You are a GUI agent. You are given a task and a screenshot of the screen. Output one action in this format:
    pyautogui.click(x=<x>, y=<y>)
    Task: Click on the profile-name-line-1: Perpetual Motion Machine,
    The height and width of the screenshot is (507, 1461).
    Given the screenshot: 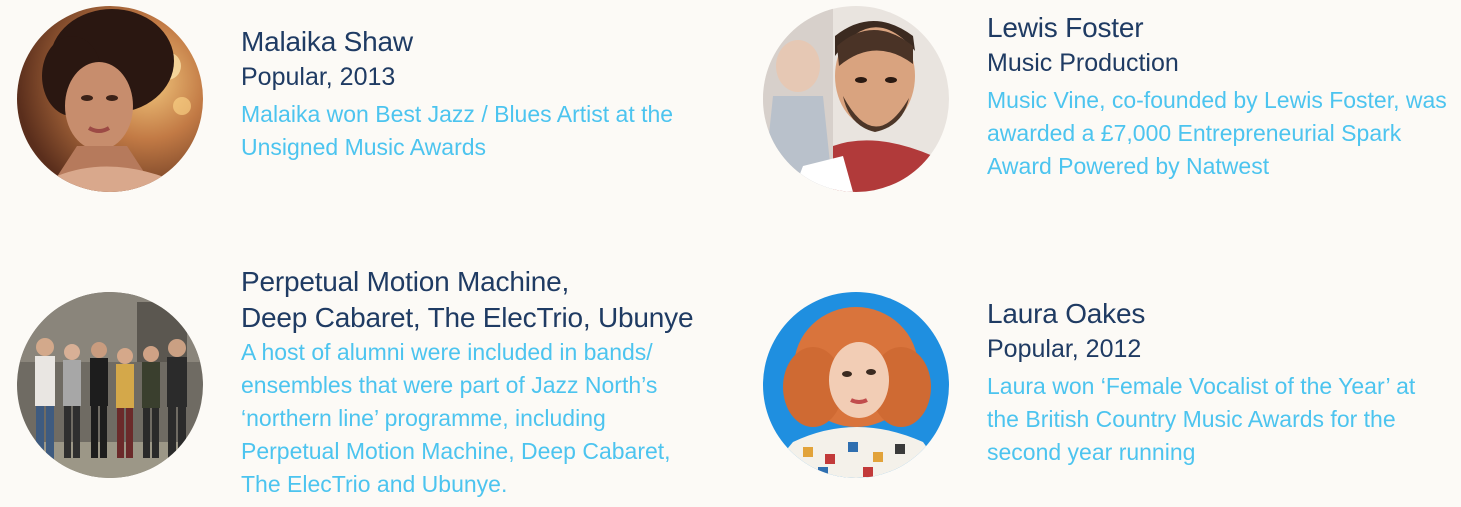 What is the action you would take?
    pyautogui.click(x=405, y=281)
    